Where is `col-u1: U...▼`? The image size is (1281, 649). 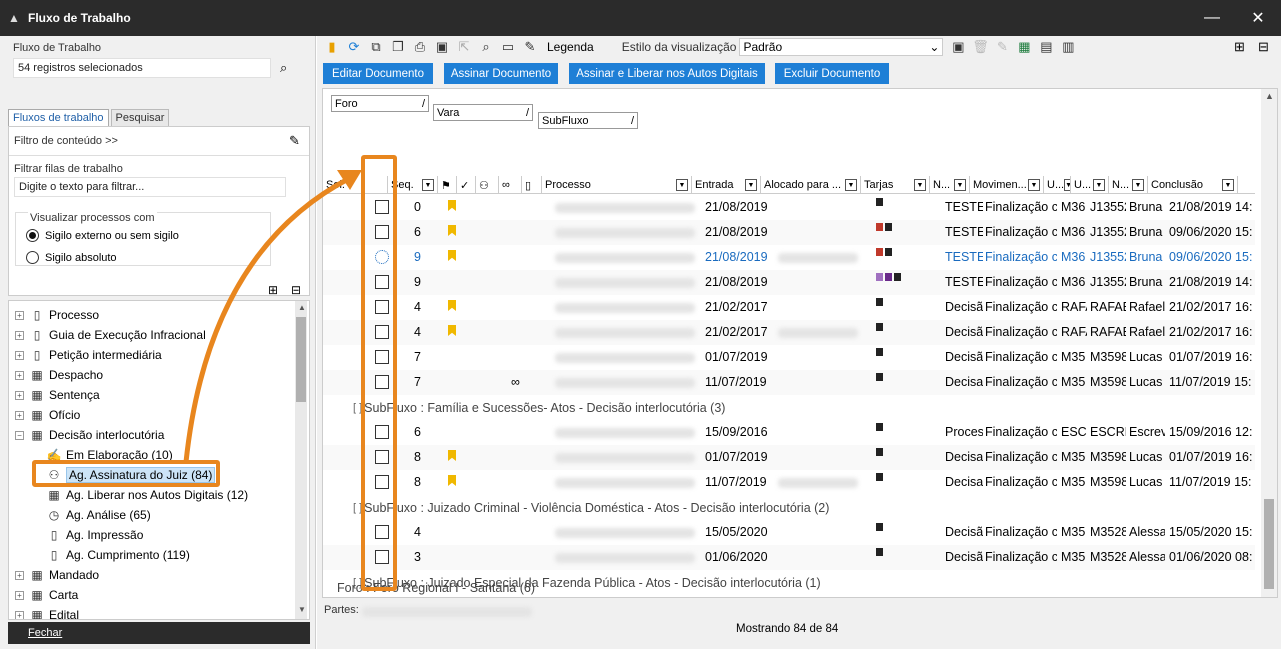 col-u1: U...▼ is located at coordinates (1057, 185).